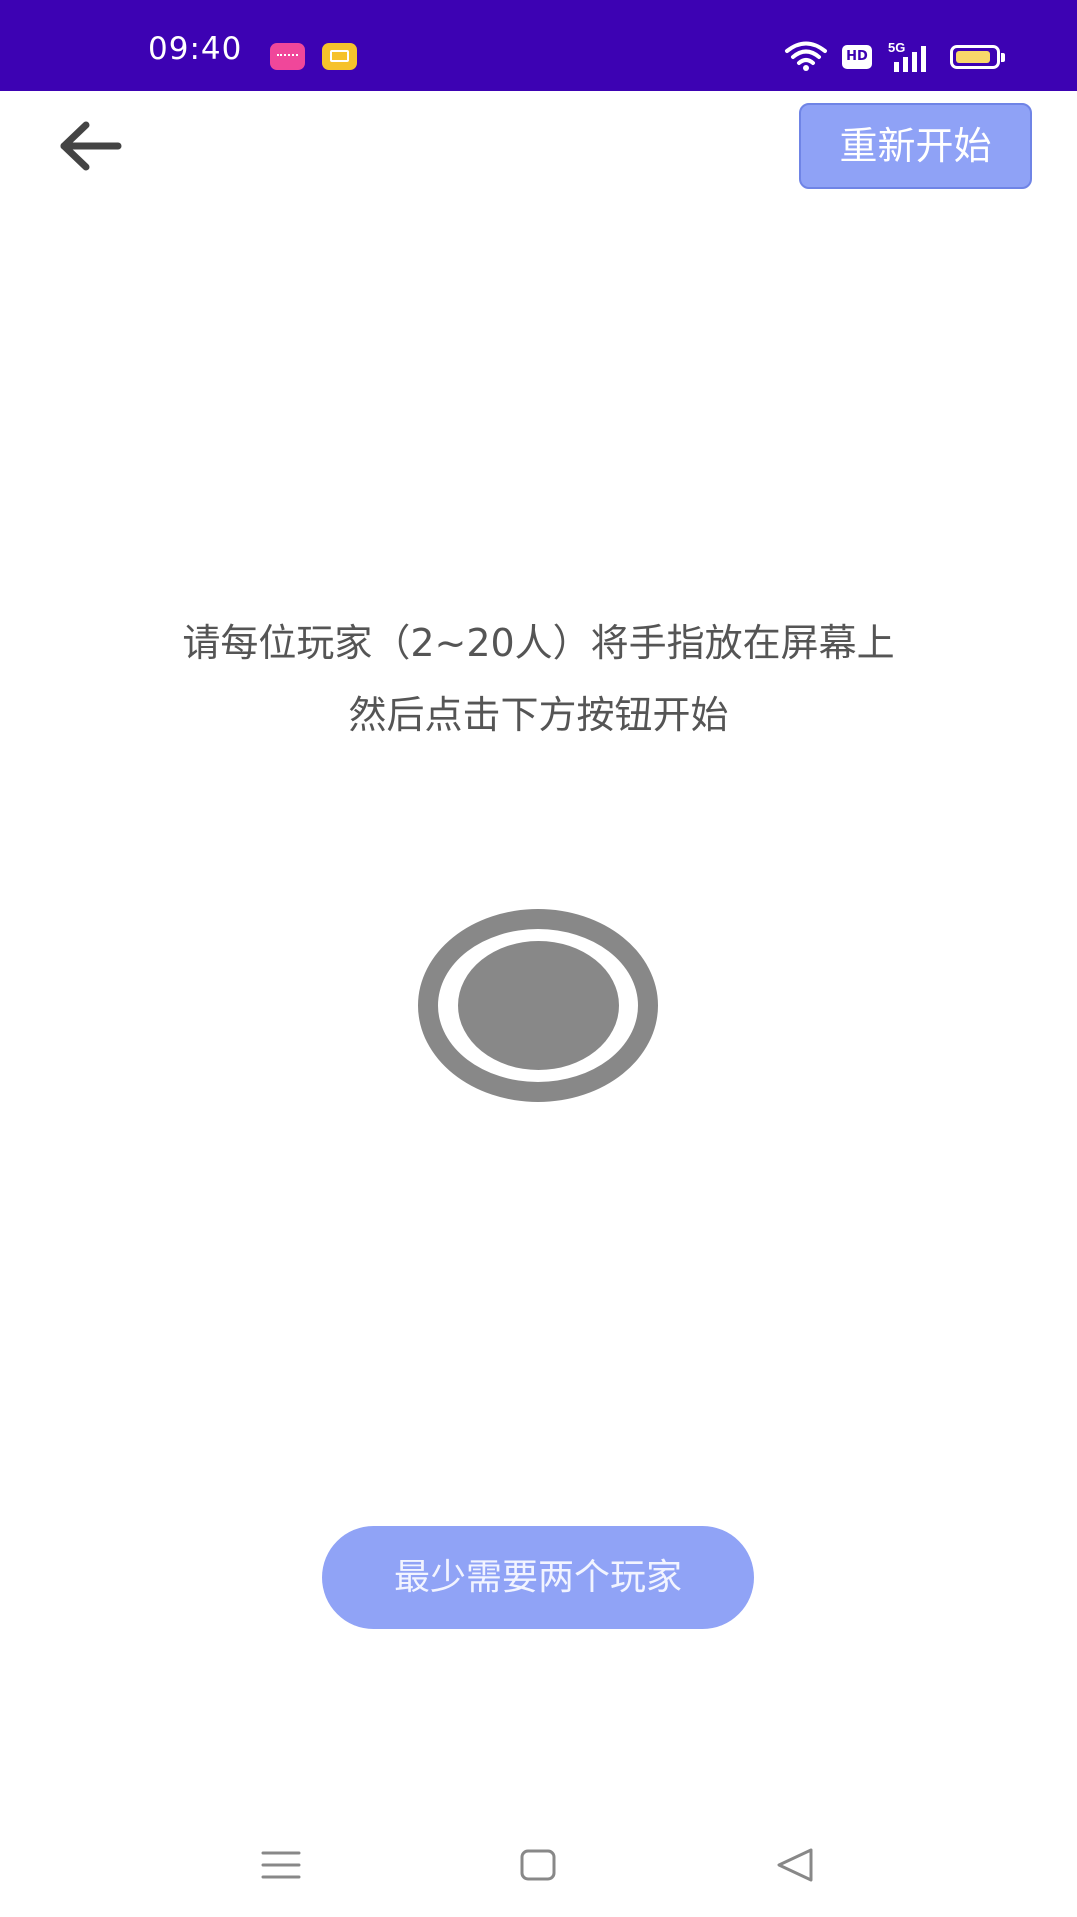  What do you see at coordinates (538, 45) in the screenshot?
I see `status-bar: 09:40 HD 5G` at bounding box center [538, 45].